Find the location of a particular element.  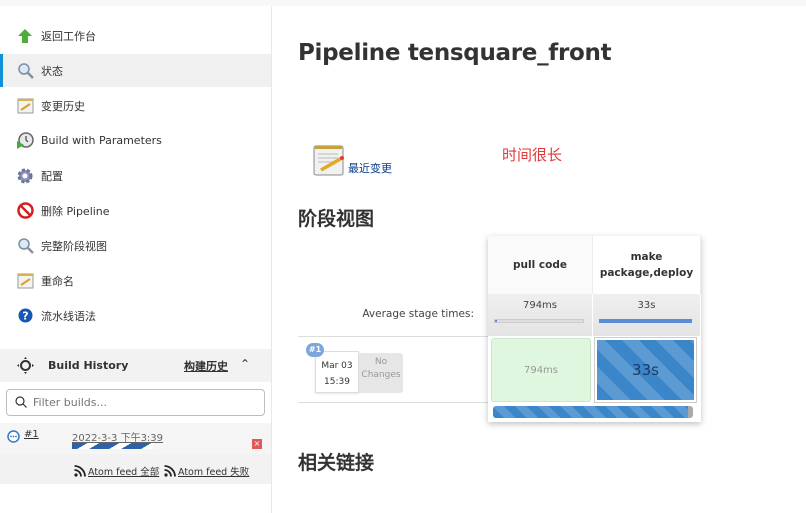

run-row-header: #1 Mar 03 15:39 No Changes is located at coordinates (393, 369).